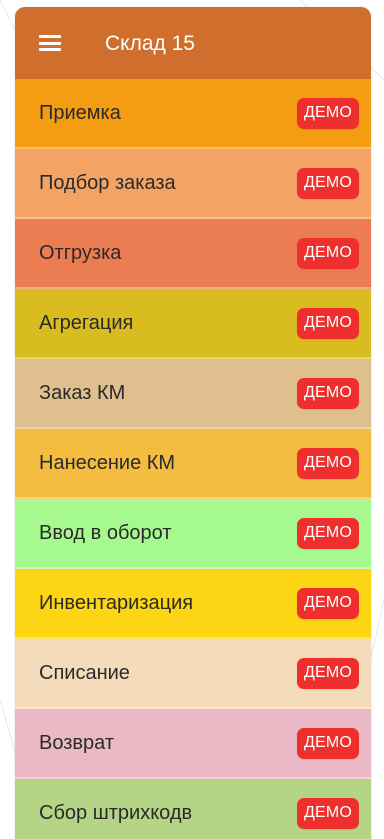 Image resolution: width=384 pixels, height=839 pixels. Describe the element at coordinates (193, 464) in the screenshot. I see `list-item: Нанесение КМ ДЕМО` at that location.